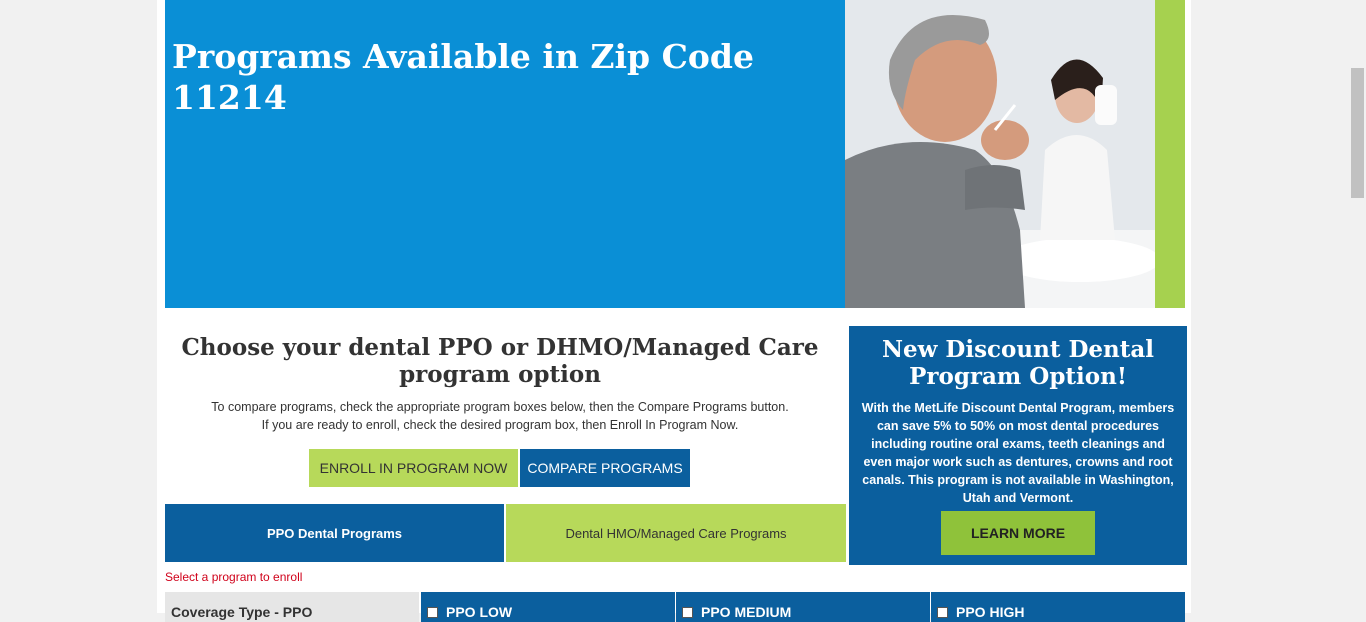  I want to click on tab-ppo-dental-programs: PPO Dental Programs, so click(334, 533).